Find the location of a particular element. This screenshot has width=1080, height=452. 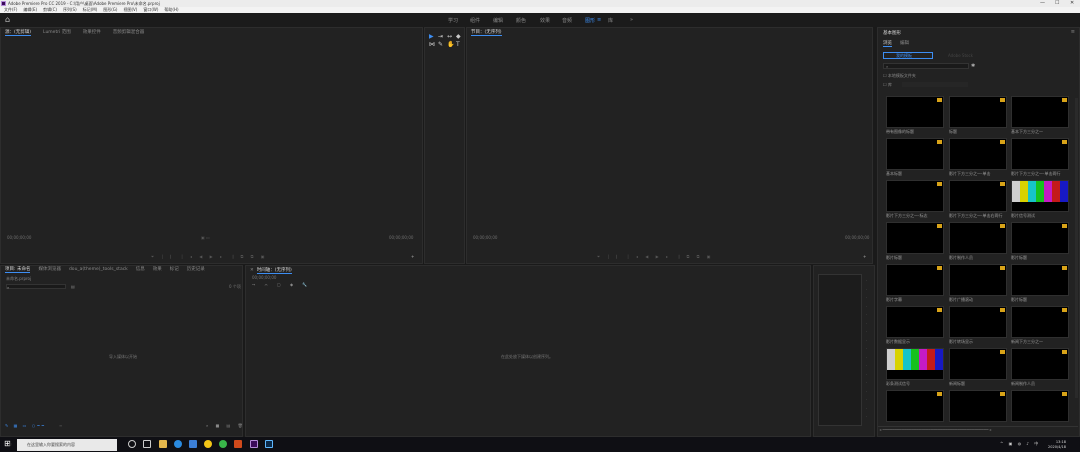

menu-edit: 编辑(E) is located at coordinates (30, 9).